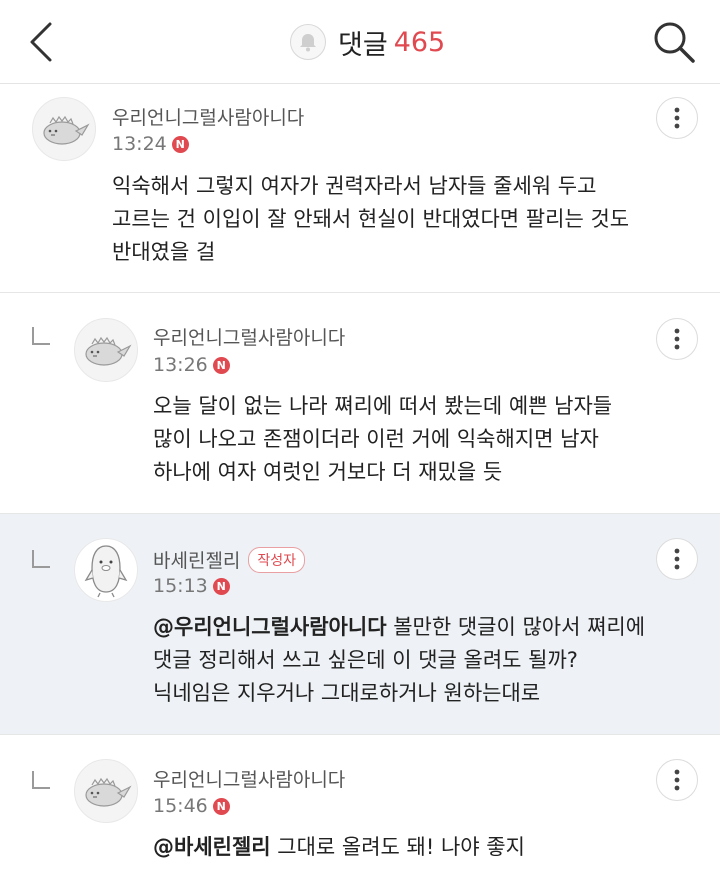 The image size is (720, 873). I want to click on comment-line: @우리언니그럴사람아니다 볼만한 댓글이 많아서 쪄리에, so click(399, 627).